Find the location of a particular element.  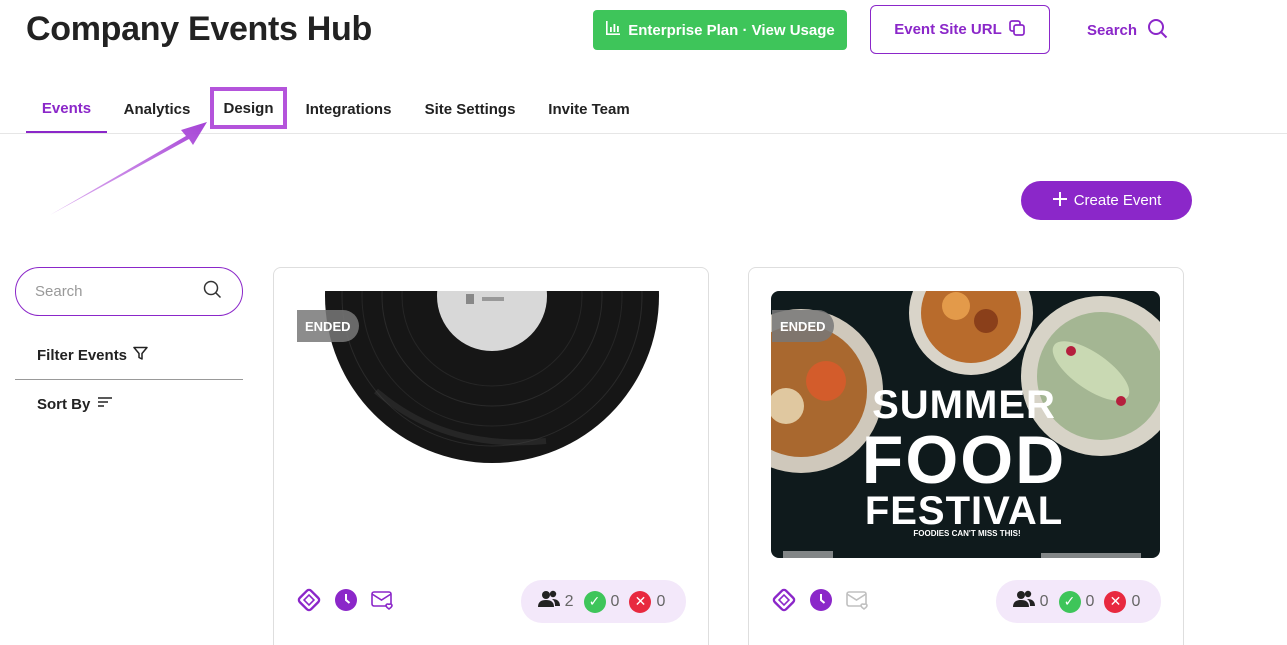

attendees-stat: 2 is located at coordinates (555, 601).